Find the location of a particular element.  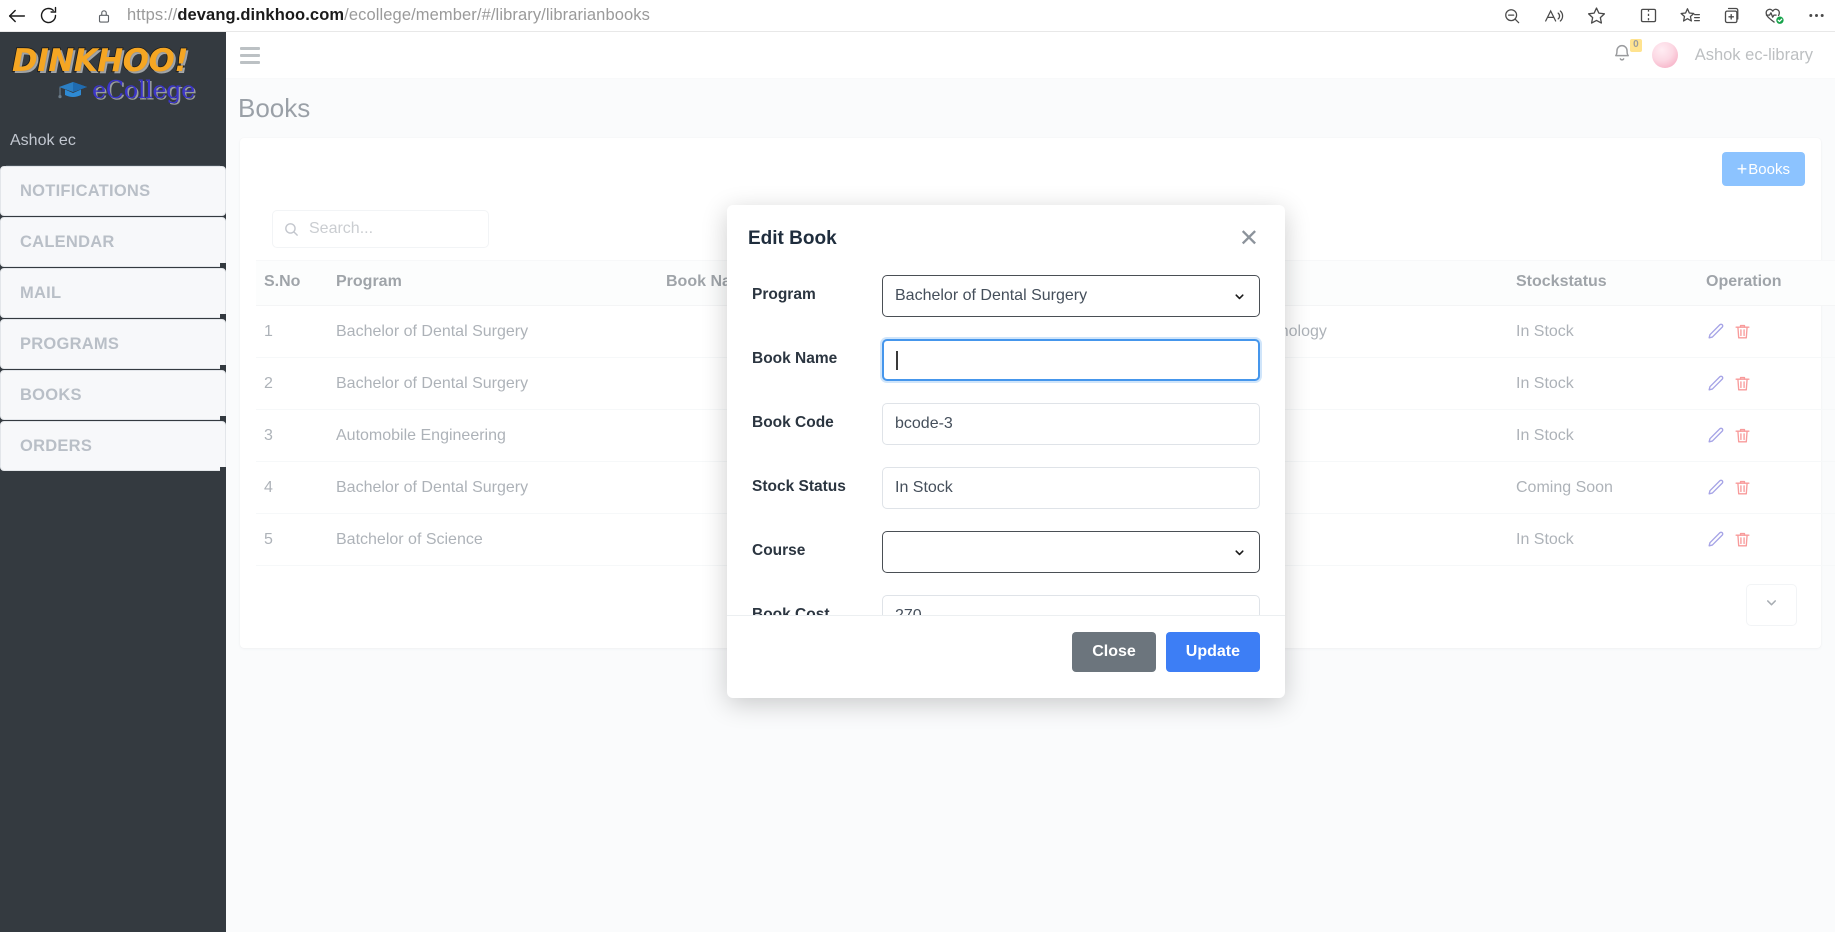

text-cursor is located at coordinates (897, 360).